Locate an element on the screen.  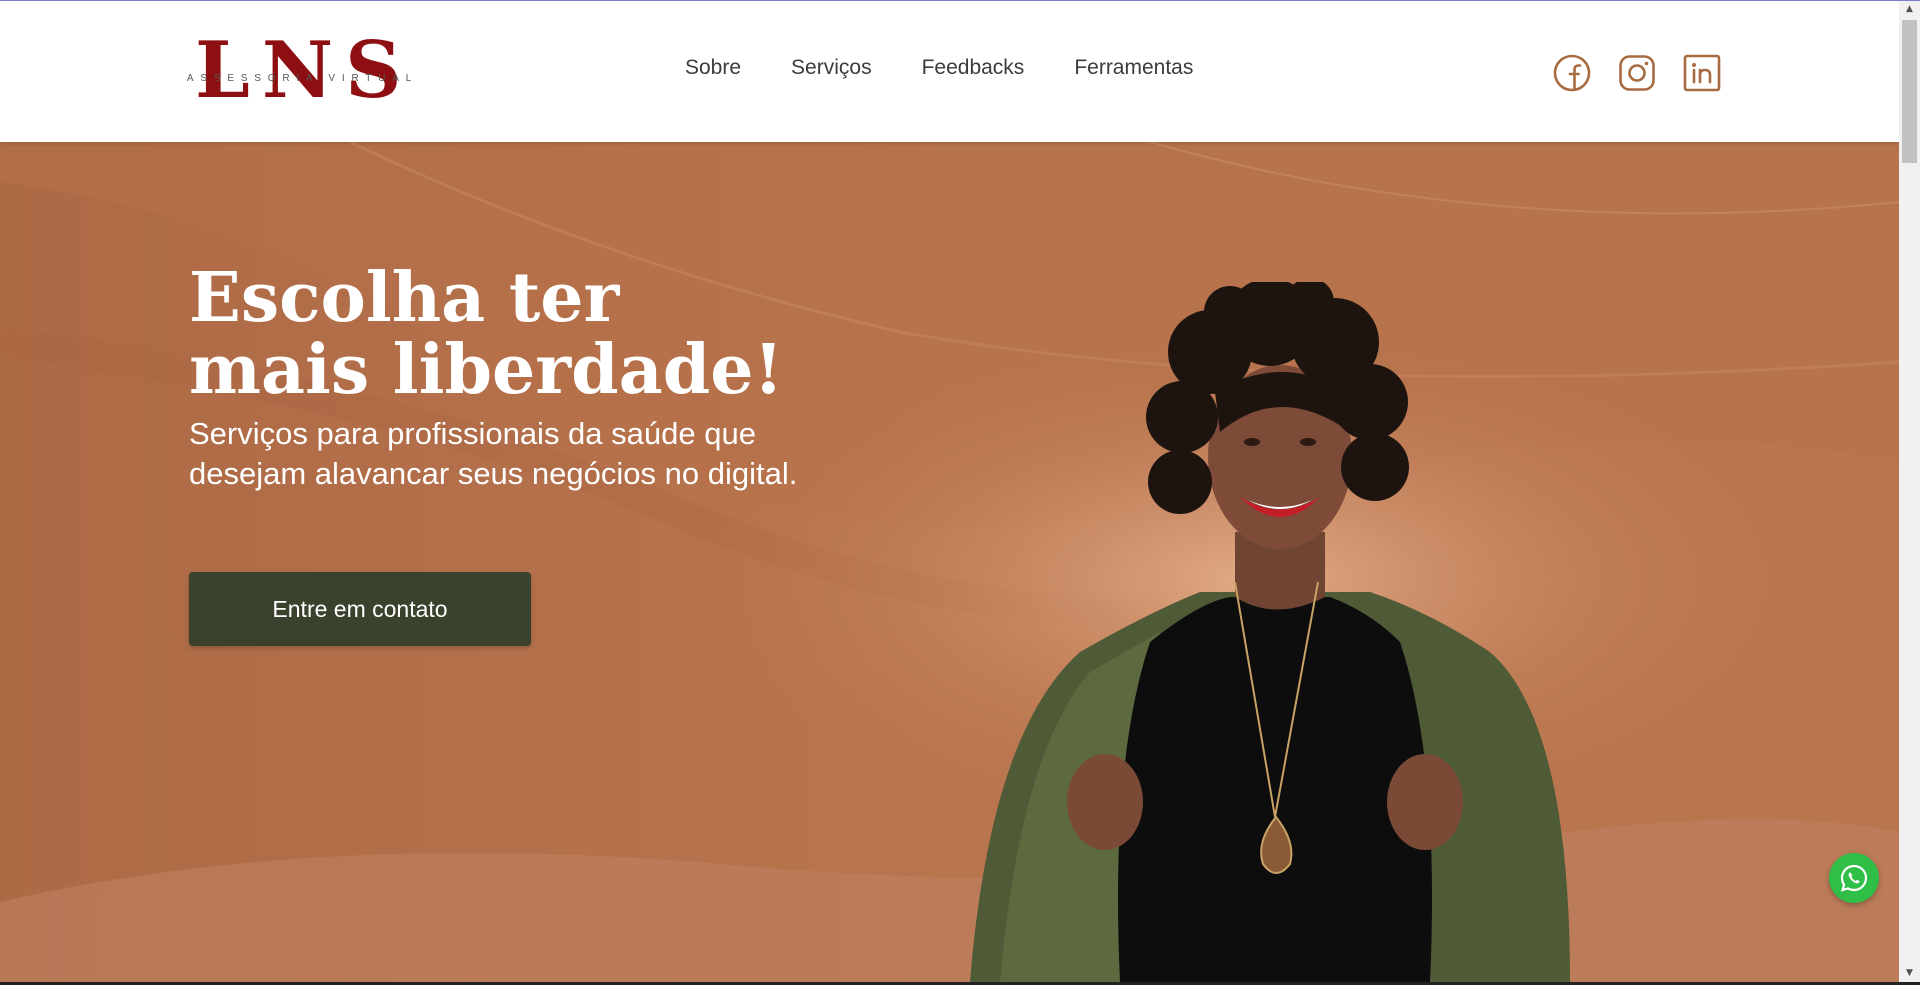
page-scrollbar: ▲ ▼ is located at coordinates (1909, 491).